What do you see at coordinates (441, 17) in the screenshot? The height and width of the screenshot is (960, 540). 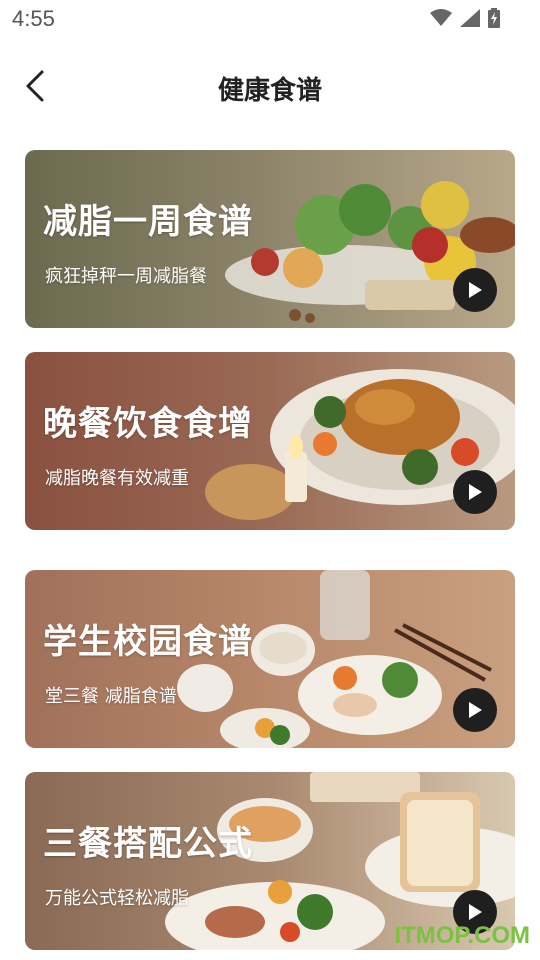 I see `wifi-icon` at bounding box center [441, 17].